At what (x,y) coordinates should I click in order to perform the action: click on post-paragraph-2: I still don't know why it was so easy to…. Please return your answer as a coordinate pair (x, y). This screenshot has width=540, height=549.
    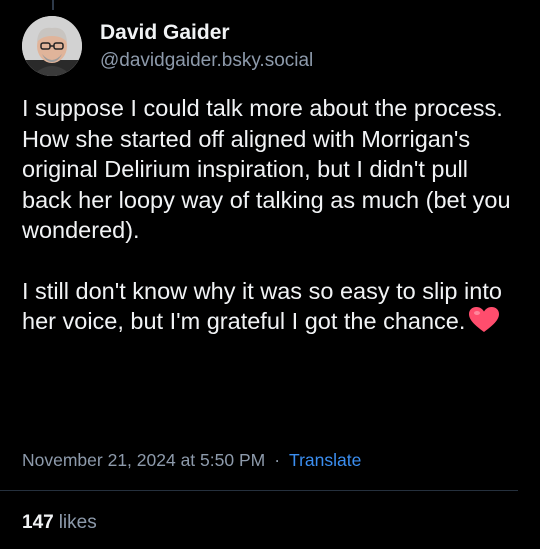
    Looking at the image, I should click on (272, 308).